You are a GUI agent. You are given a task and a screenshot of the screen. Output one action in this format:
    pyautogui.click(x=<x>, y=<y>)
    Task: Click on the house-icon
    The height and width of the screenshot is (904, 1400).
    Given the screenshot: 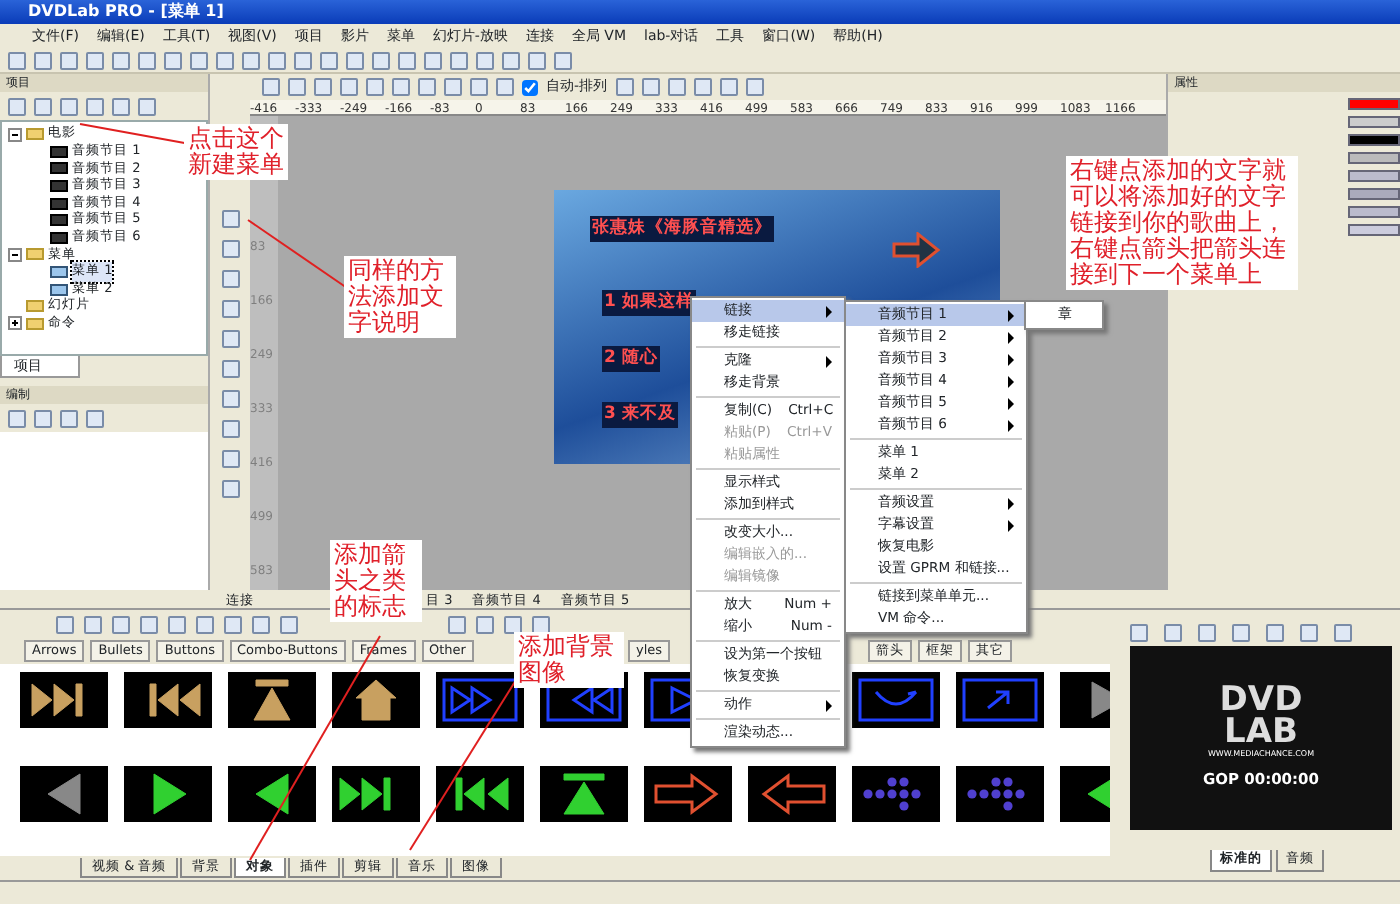 What is the action you would take?
    pyautogui.click(x=376, y=700)
    